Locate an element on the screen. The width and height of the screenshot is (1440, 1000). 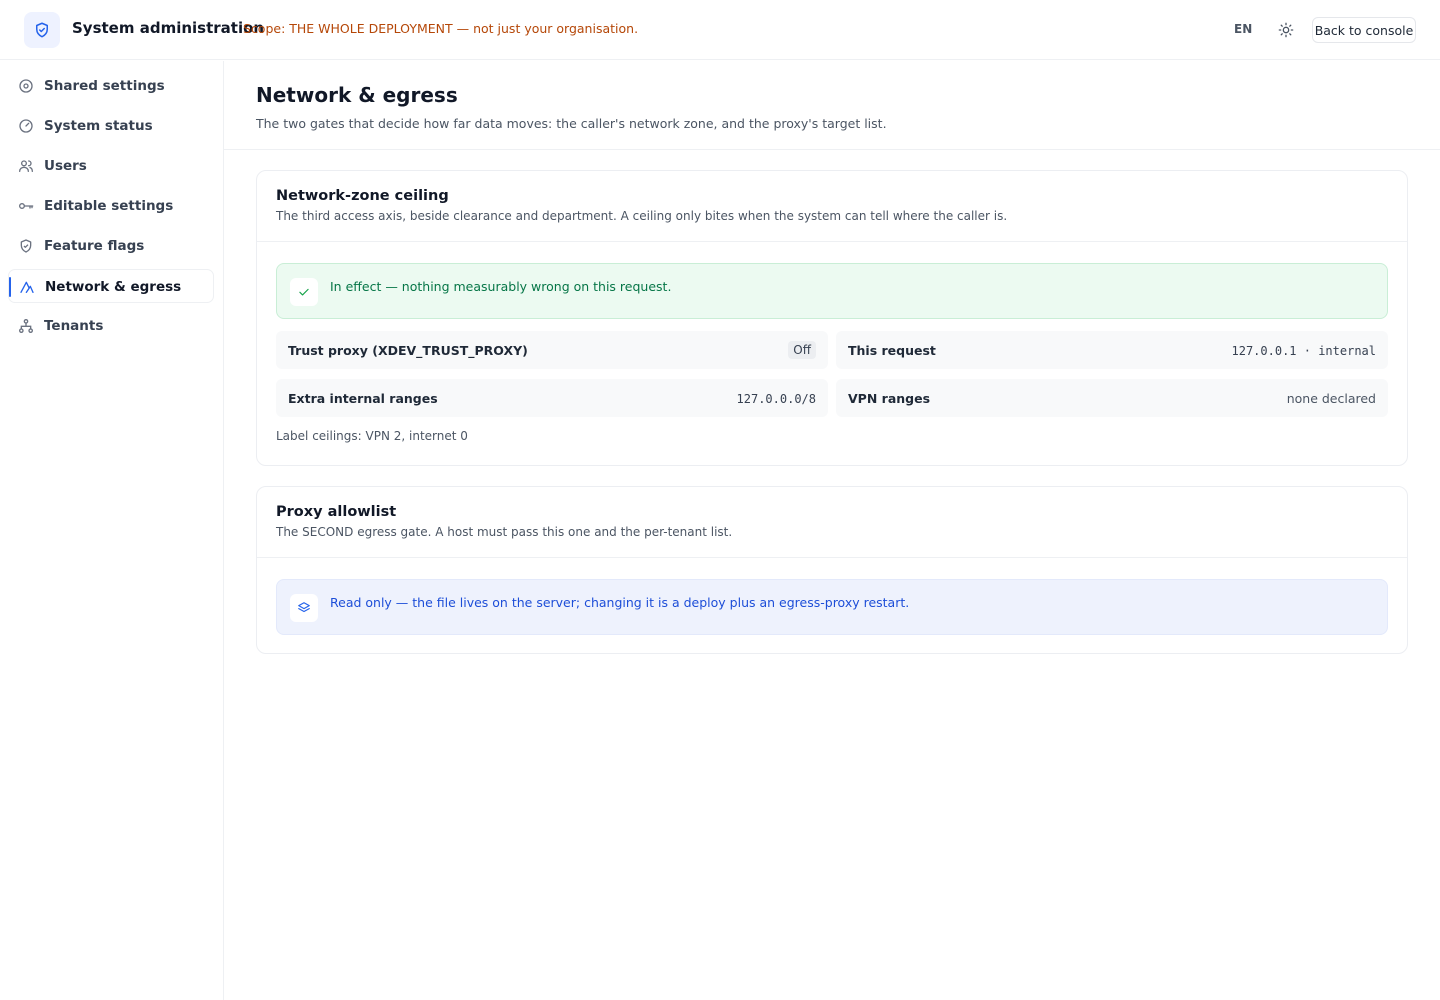
field-label: Extra internal ranges is located at coordinates (363, 398).